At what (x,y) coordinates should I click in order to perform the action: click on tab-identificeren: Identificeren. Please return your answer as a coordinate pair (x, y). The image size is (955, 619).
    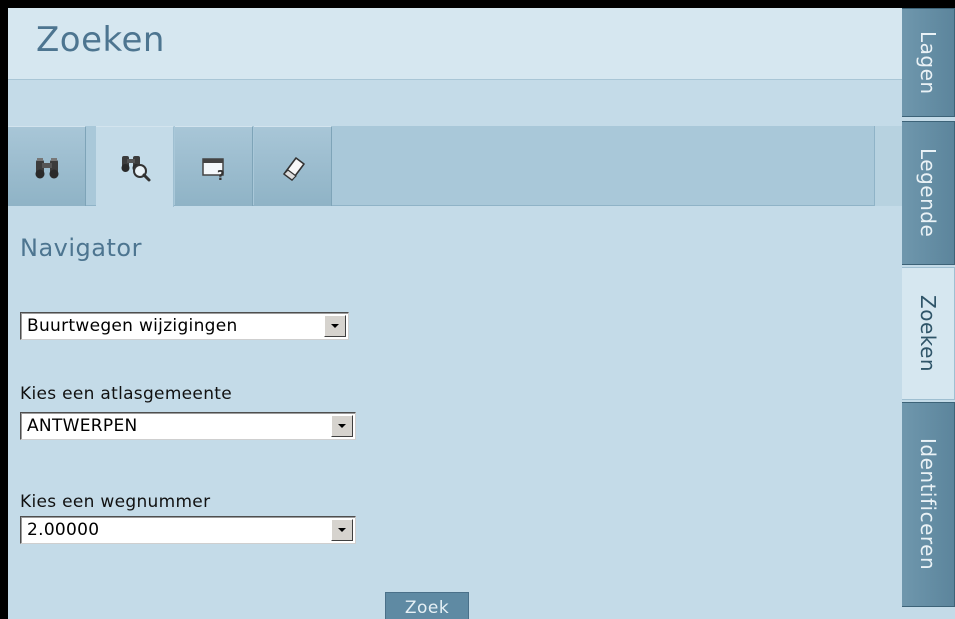
    Looking at the image, I should click on (928, 504).